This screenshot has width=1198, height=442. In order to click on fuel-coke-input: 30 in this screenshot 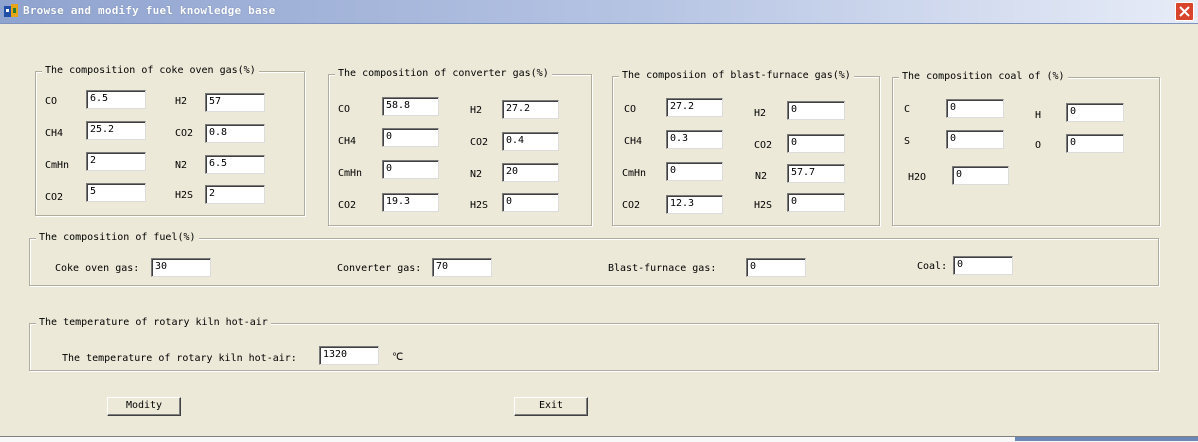, I will do `click(181, 267)`.